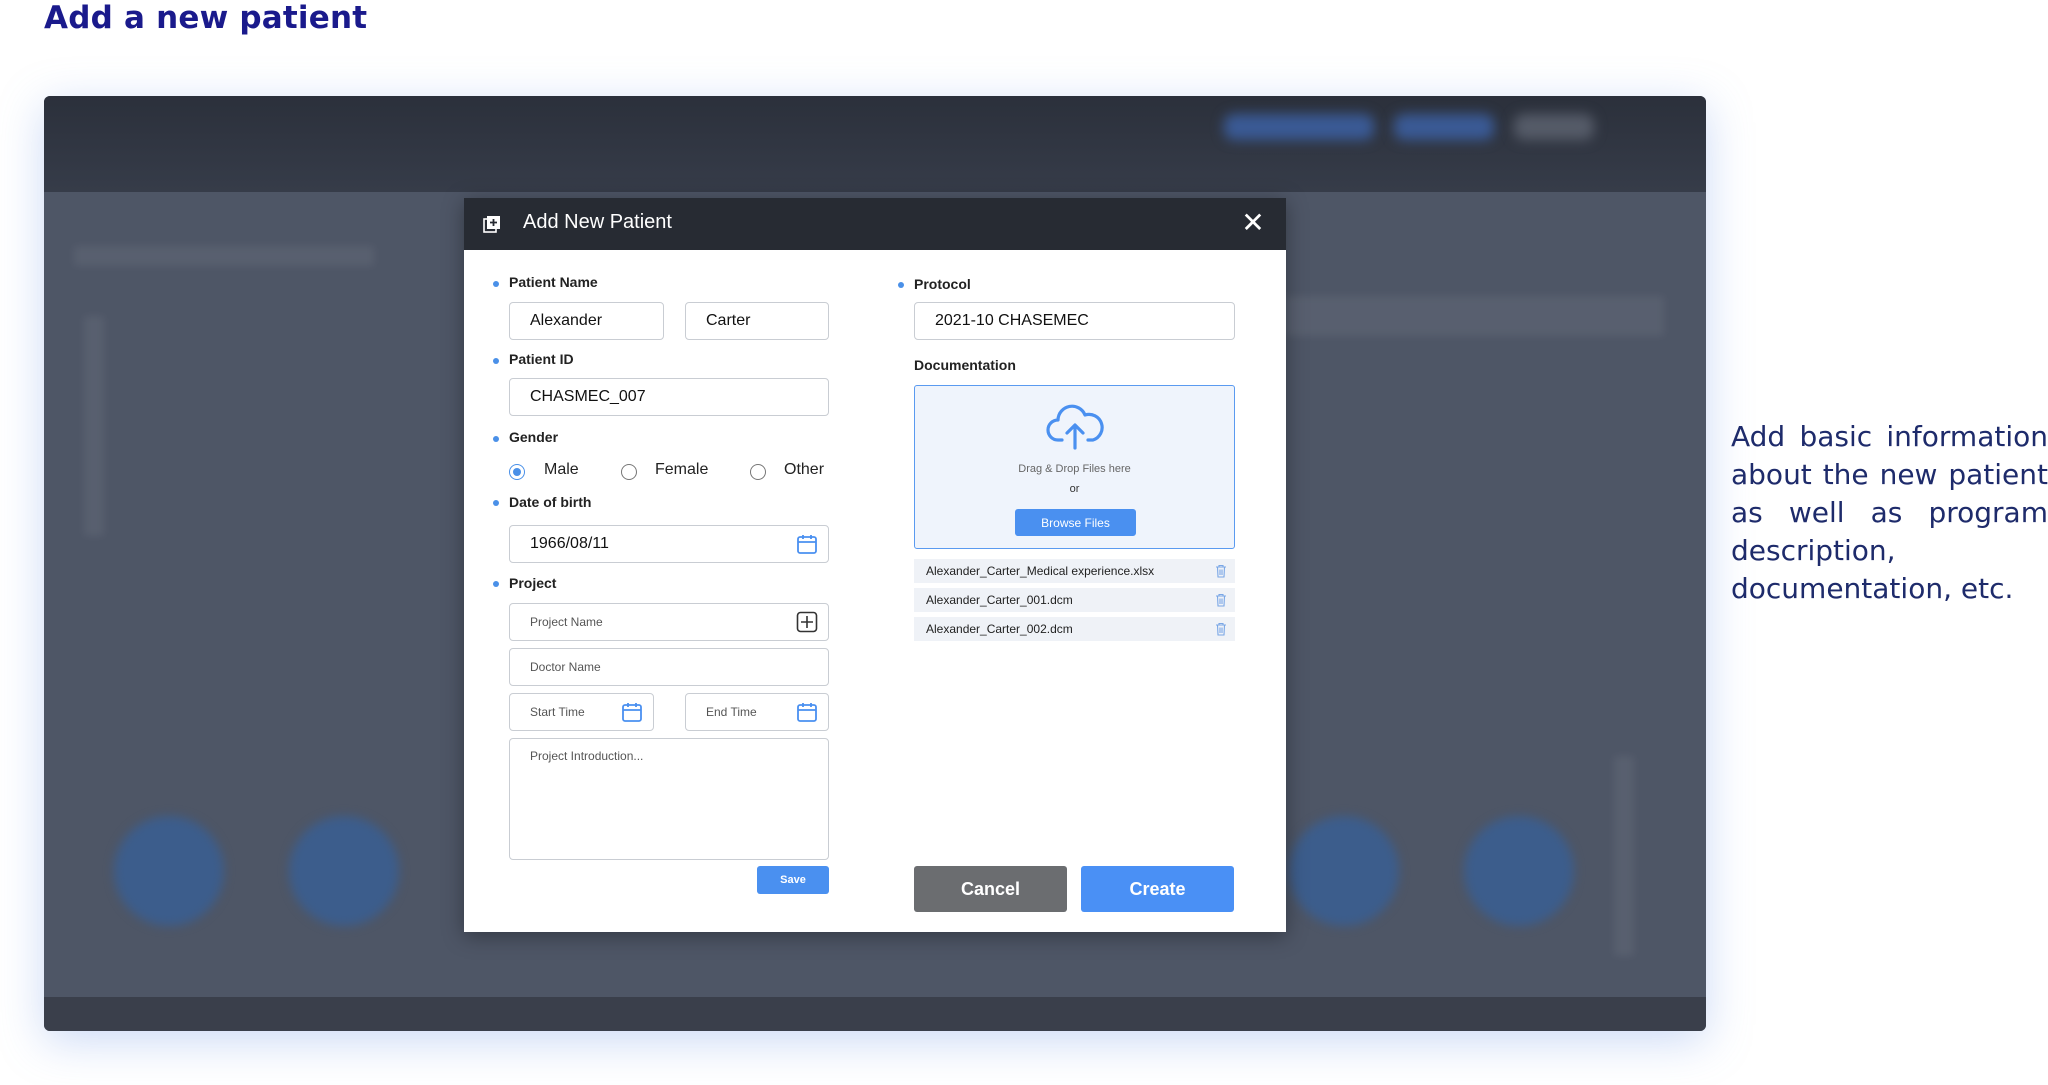 The width and height of the screenshot is (2048, 1085). I want to click on modal-title: Add New Patient, so click(597, 222).